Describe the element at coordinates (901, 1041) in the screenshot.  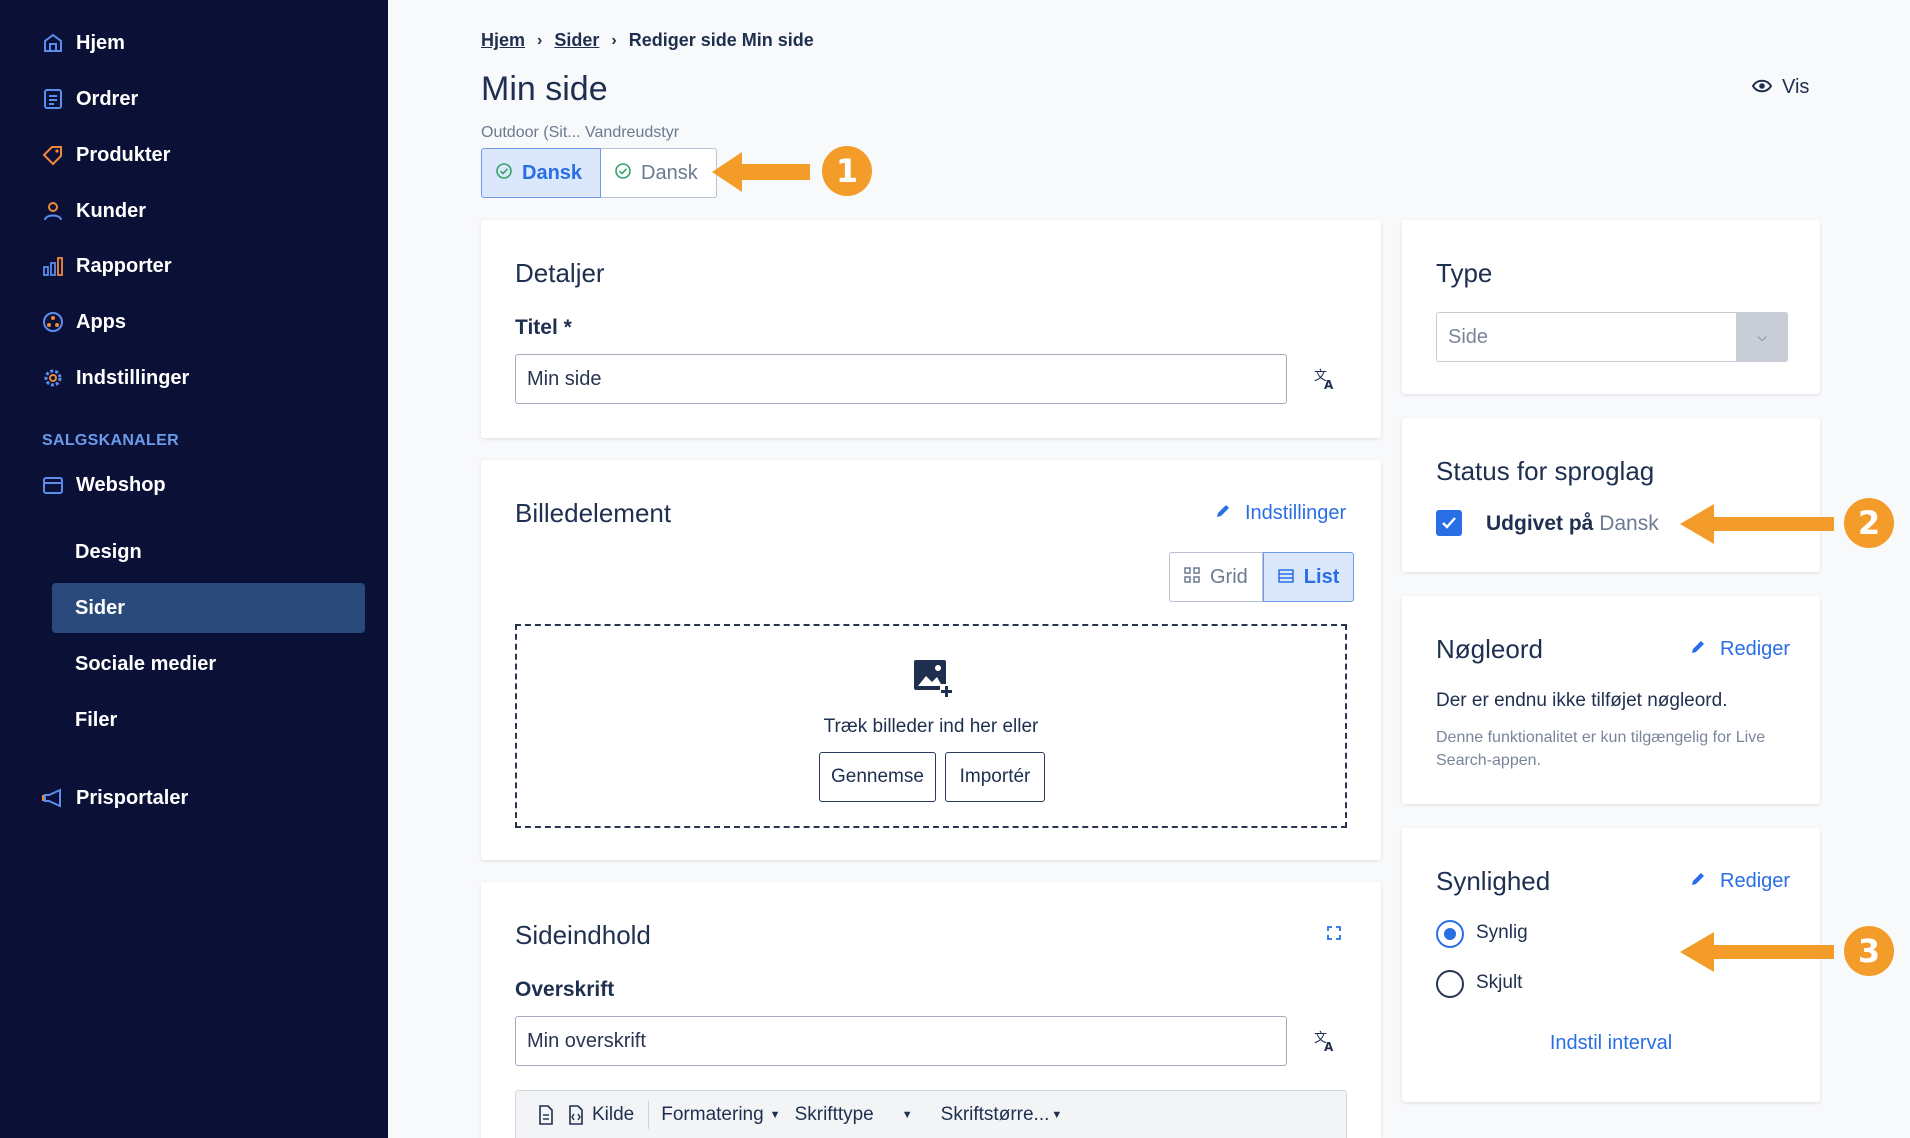
I see `heading-input: Min overskrift` at that location.